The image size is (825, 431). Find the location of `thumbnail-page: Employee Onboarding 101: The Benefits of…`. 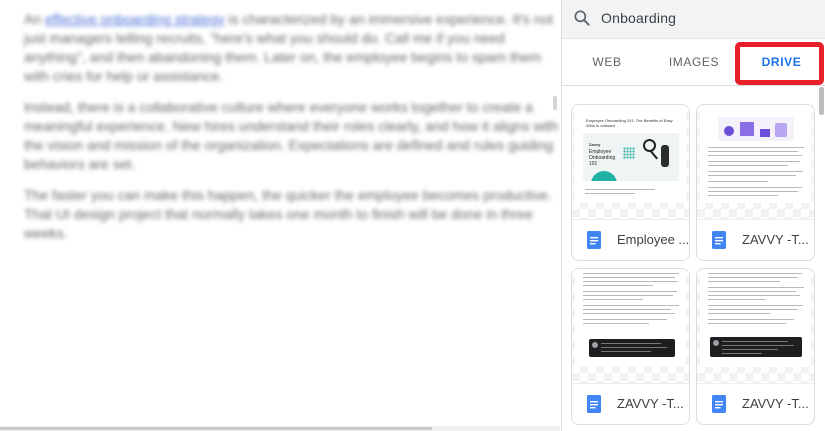

thumbnail-page: Employee Onboarding 101: The Benefits of… is located at coordinates (630, 154).